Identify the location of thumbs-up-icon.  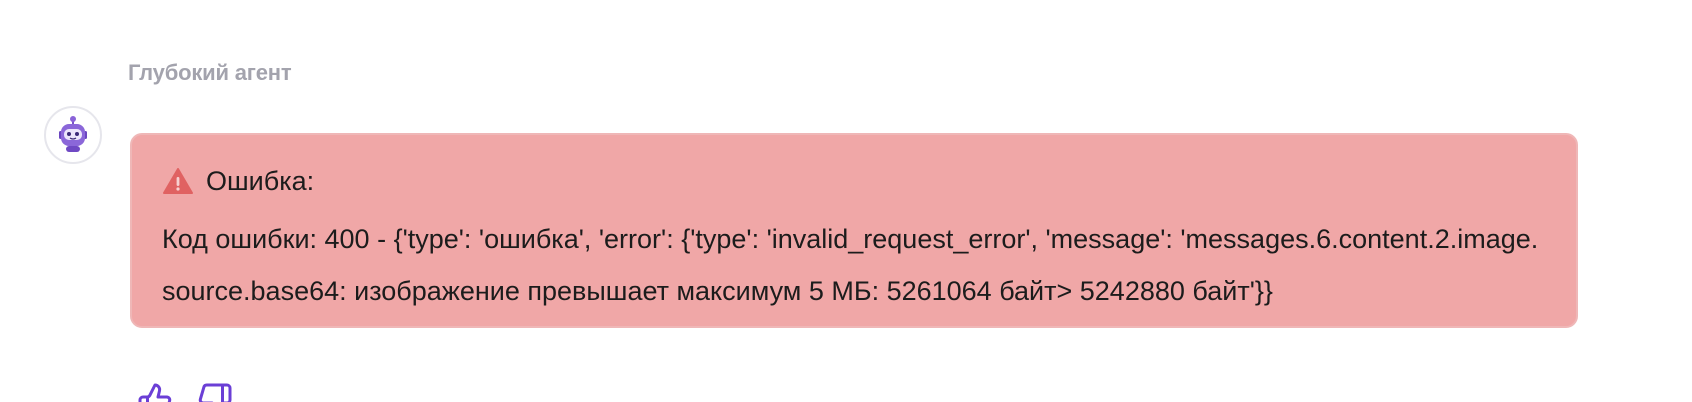
(155, 392).